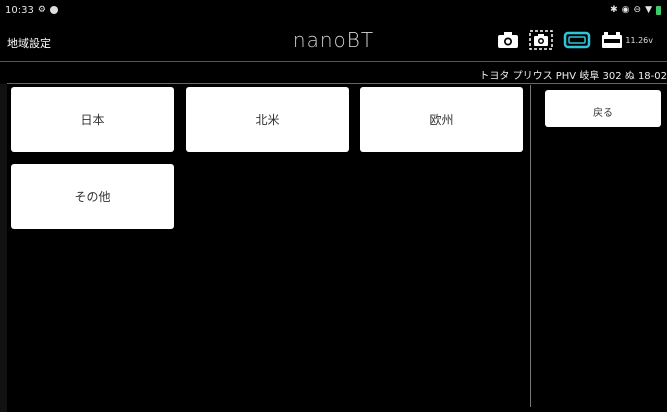  What do you see at coordinates (573, 76) in the screenshot?
I see `vehicle-info: トヨタ プリウス PHV 岐阜 302 ぬ 18-02` at bounding box center [573, 76].